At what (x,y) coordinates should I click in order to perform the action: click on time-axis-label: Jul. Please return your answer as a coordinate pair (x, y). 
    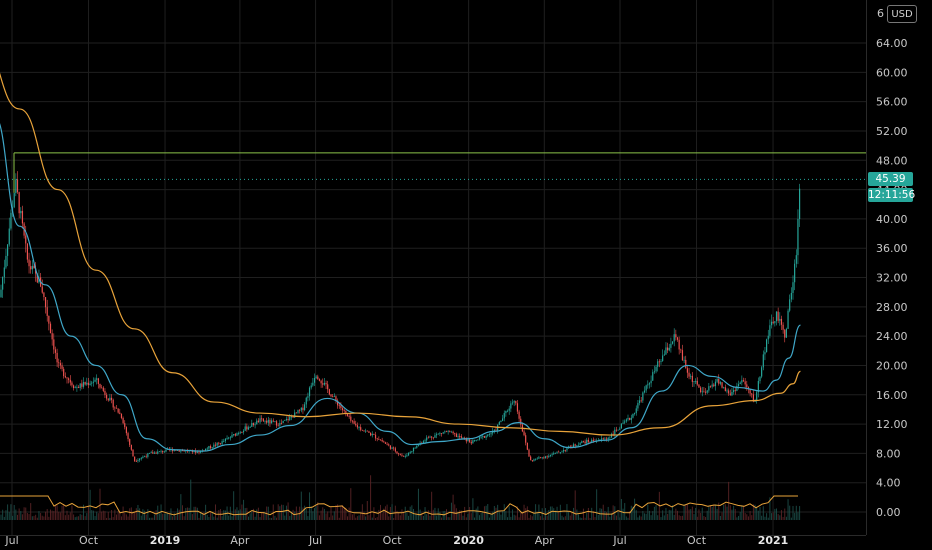
    Looking at the image, I should click on (315, 540).